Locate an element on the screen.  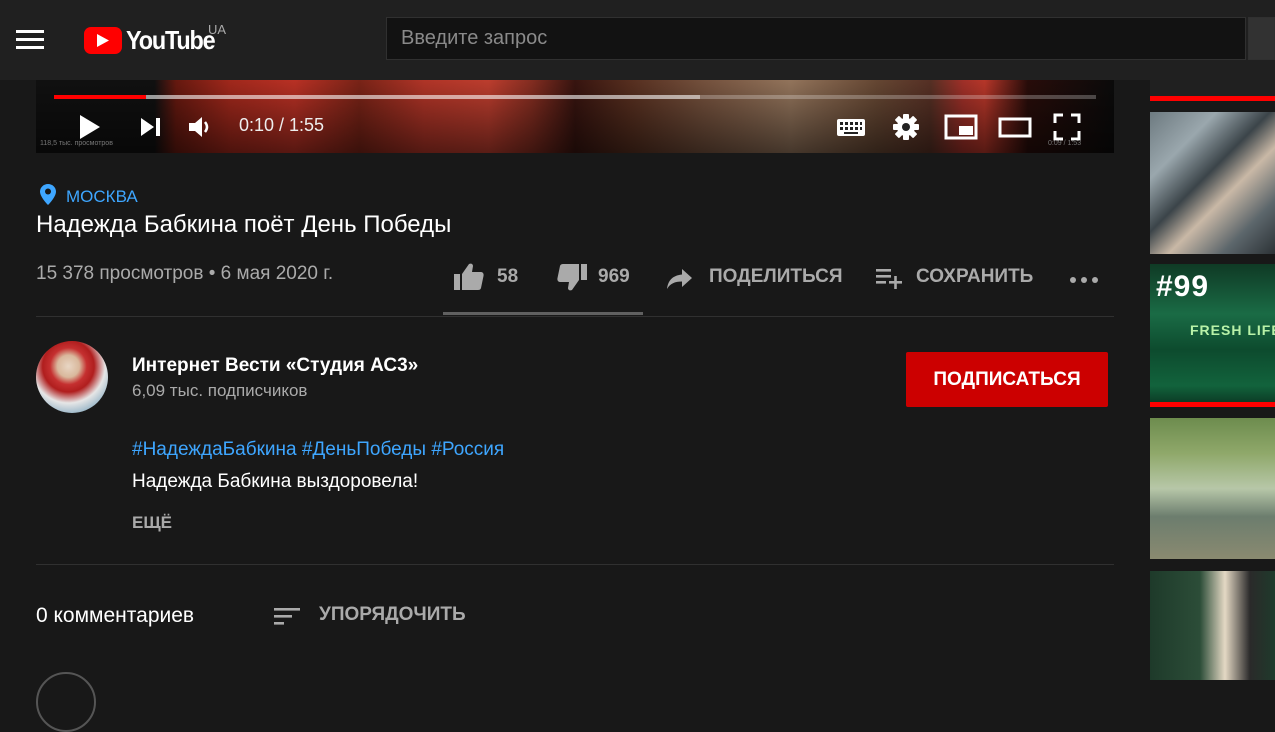
settings-button is located at coordinates (906, 127).